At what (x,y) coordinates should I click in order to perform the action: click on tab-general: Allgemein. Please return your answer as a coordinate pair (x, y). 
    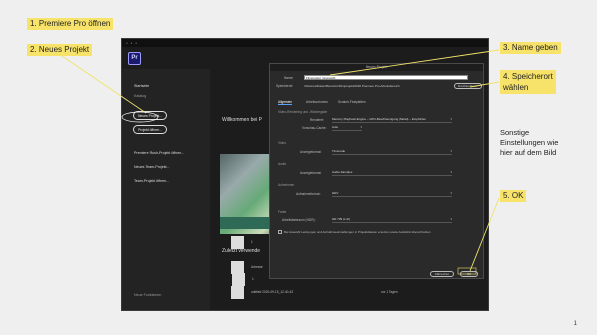
    Looking at the image, I should click on (285, 102).